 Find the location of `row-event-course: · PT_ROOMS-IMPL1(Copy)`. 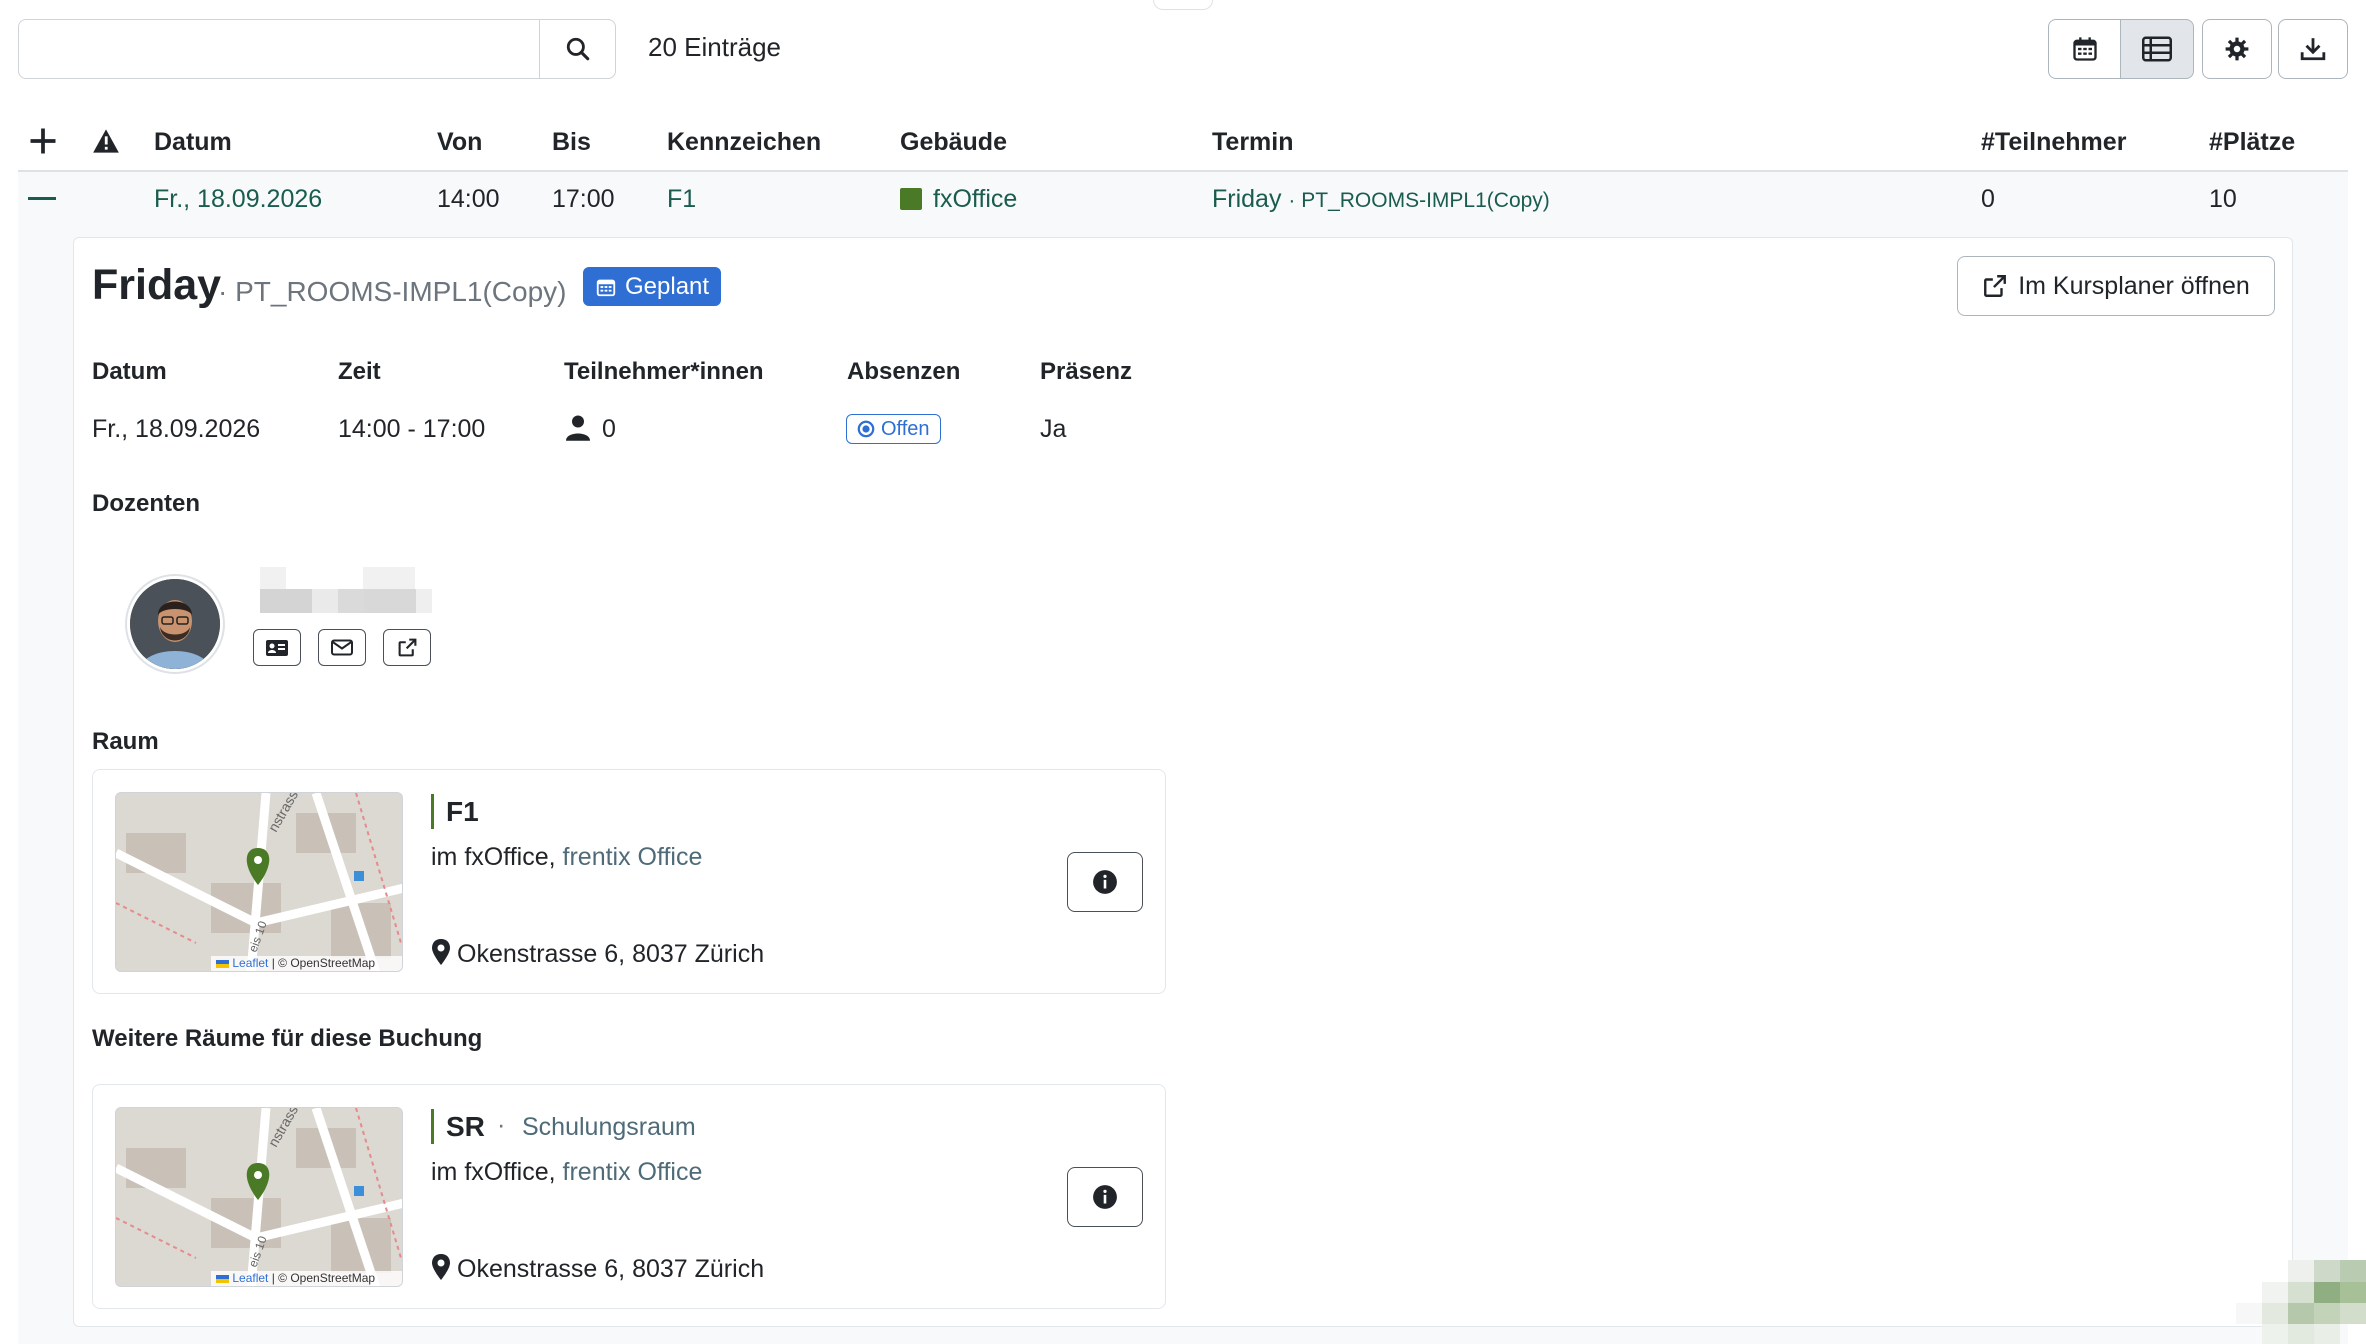

row-event-course: · PT_ROOMS-IMPL1(Copy) is located at coordinates (1419, 200).